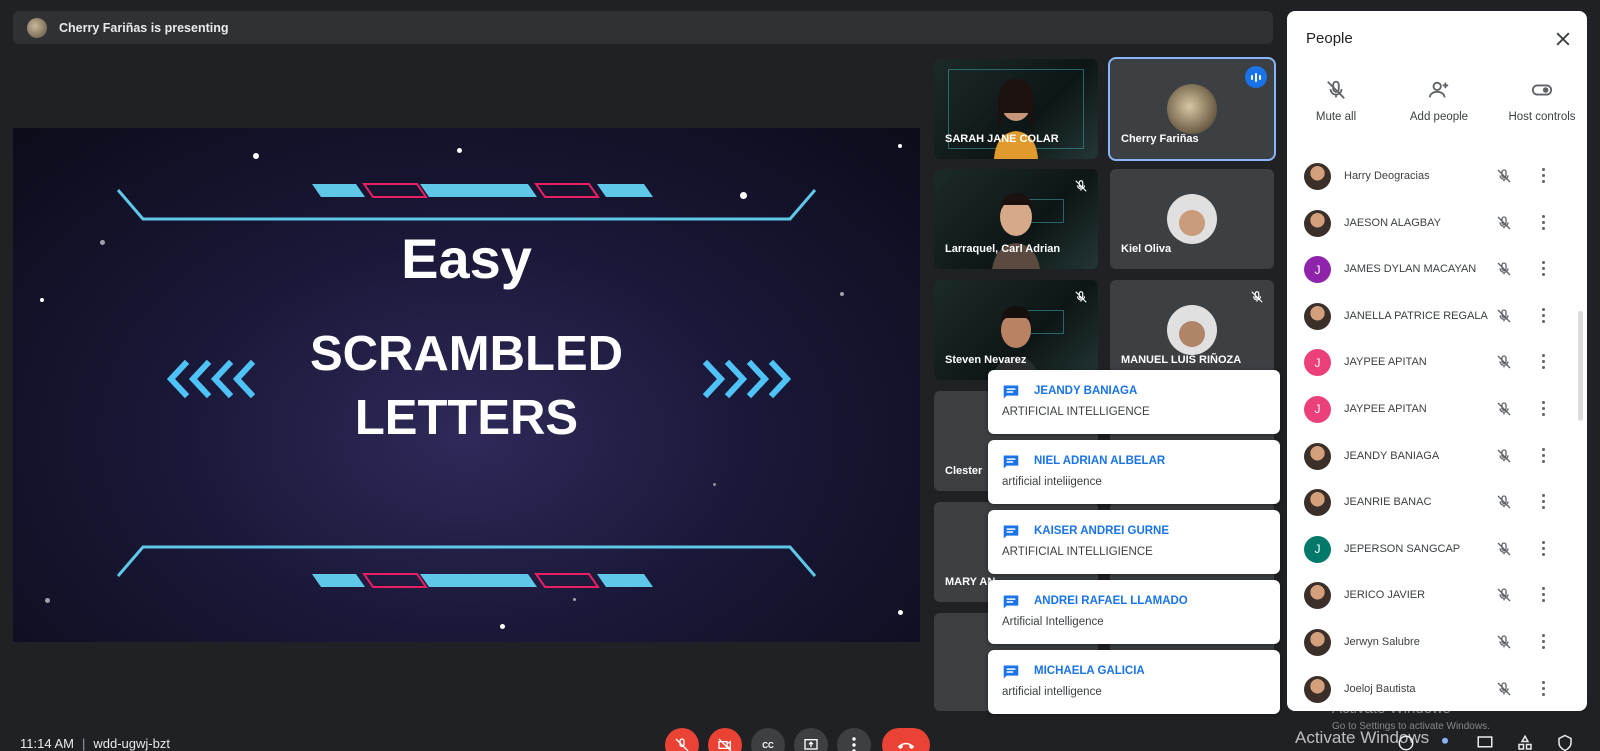 The width and height of the screenshot is (1600, 751). What do you see at coordinates (1565, 742) in the screenshot?
I see `host-controls-icon` at bounding box center [1565, 742].